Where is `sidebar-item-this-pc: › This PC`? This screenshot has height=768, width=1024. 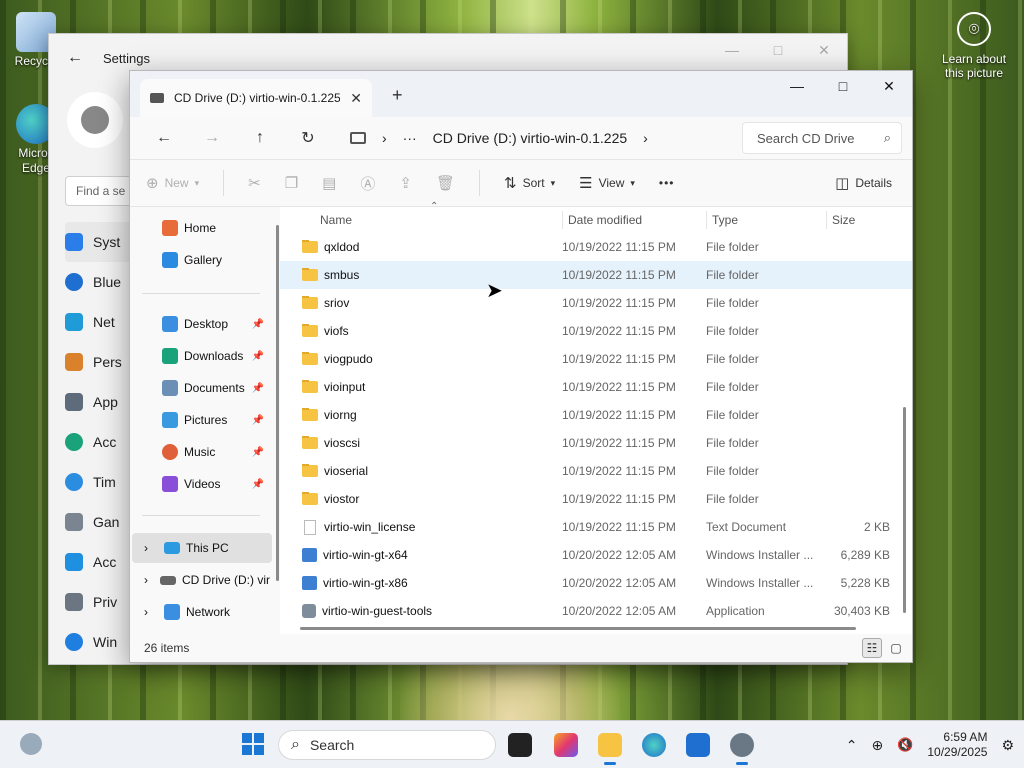 sidebar-item-this-pc: › This PC is located at coordinates (202, 548).